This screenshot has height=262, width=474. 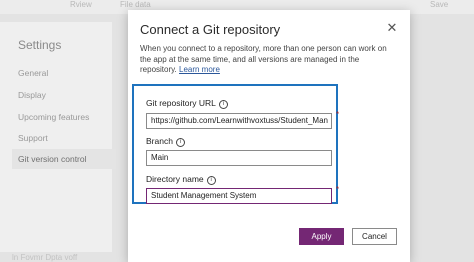 I want to click on close-icon: ✕, so click(x=392, y=28).